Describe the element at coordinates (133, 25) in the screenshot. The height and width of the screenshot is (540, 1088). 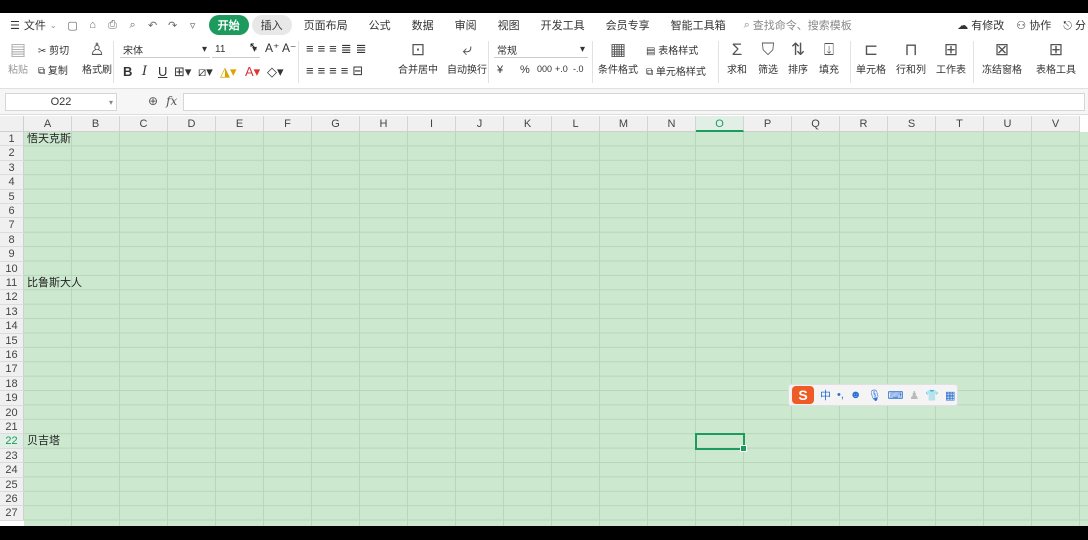
I see `print-preview-icon: ⌕` at that location.